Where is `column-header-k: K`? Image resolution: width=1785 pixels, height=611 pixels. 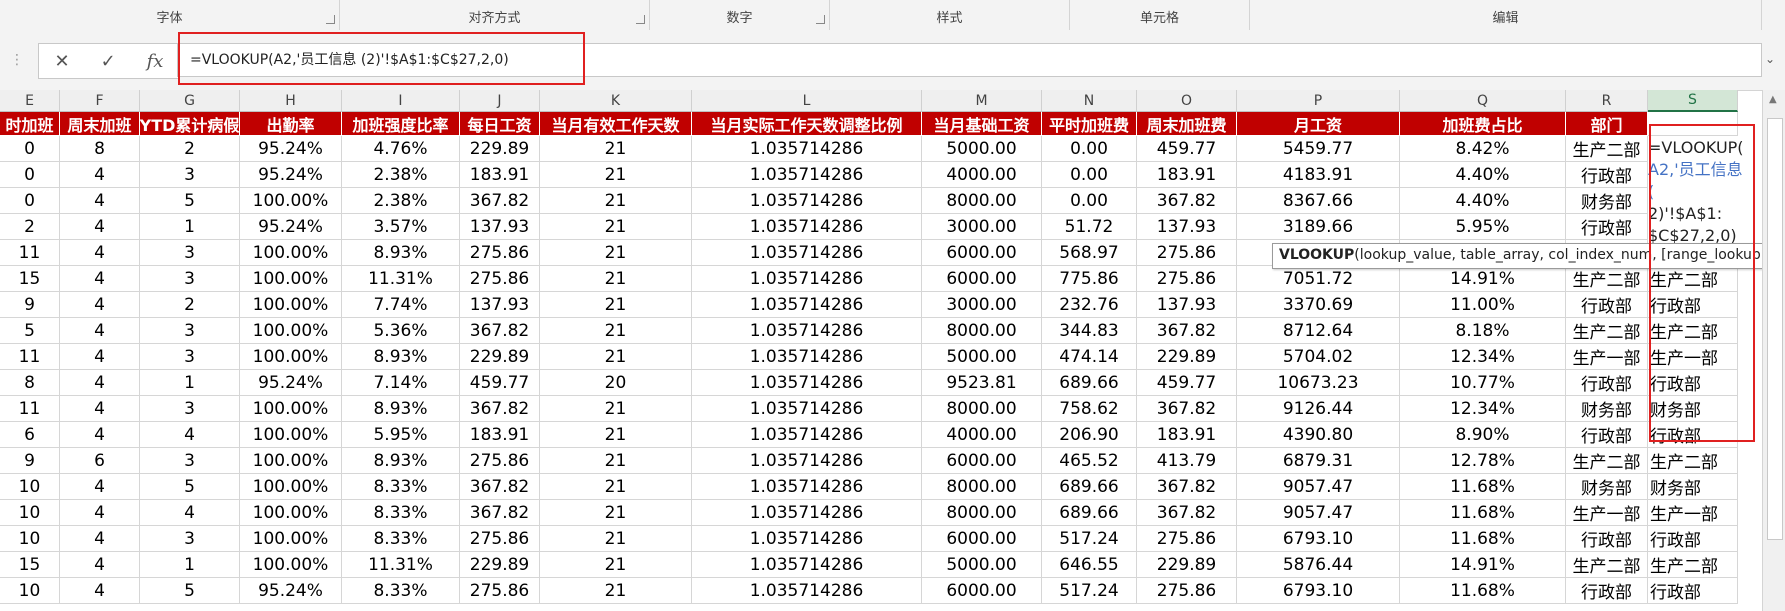 column-header-k: K is located at coordinates (616, 101).